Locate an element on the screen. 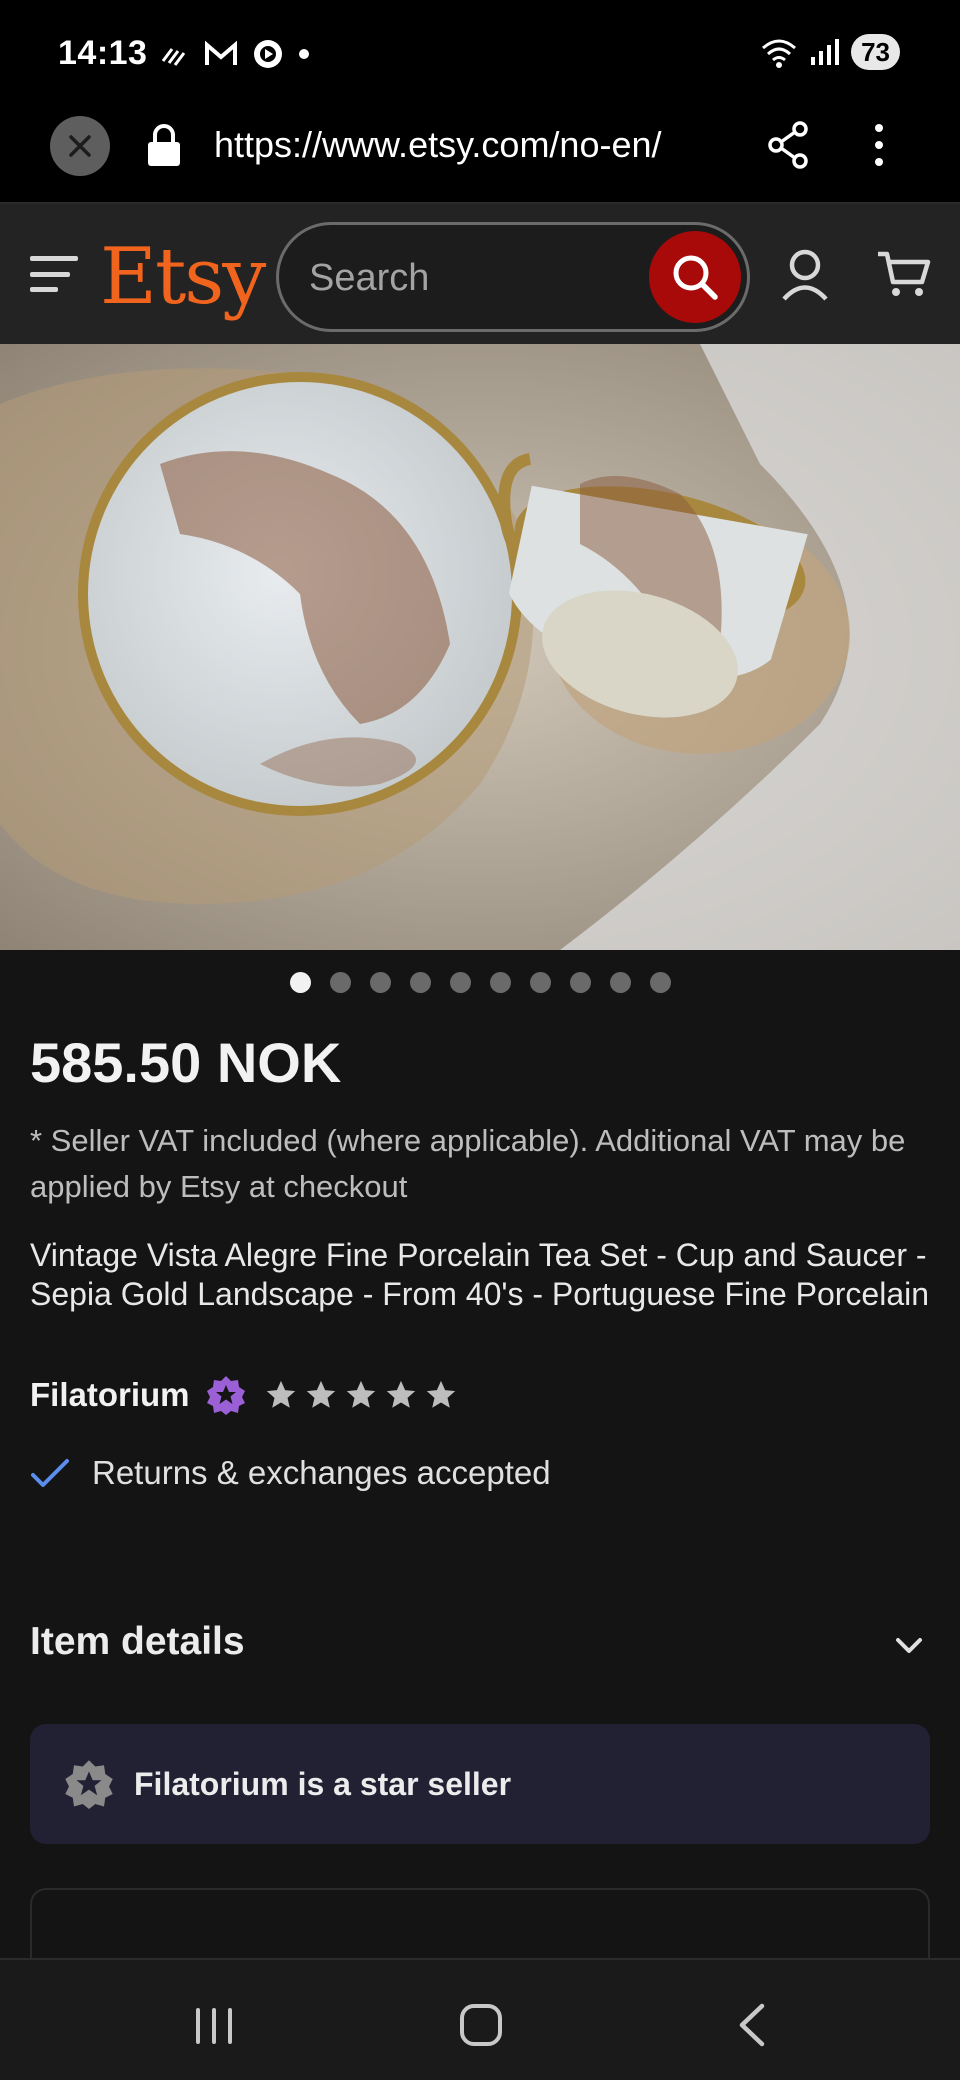 The width and height of the screenshot is (960, 2080). product-price: 585.50 NOK is located at coordinates (186, 1062).